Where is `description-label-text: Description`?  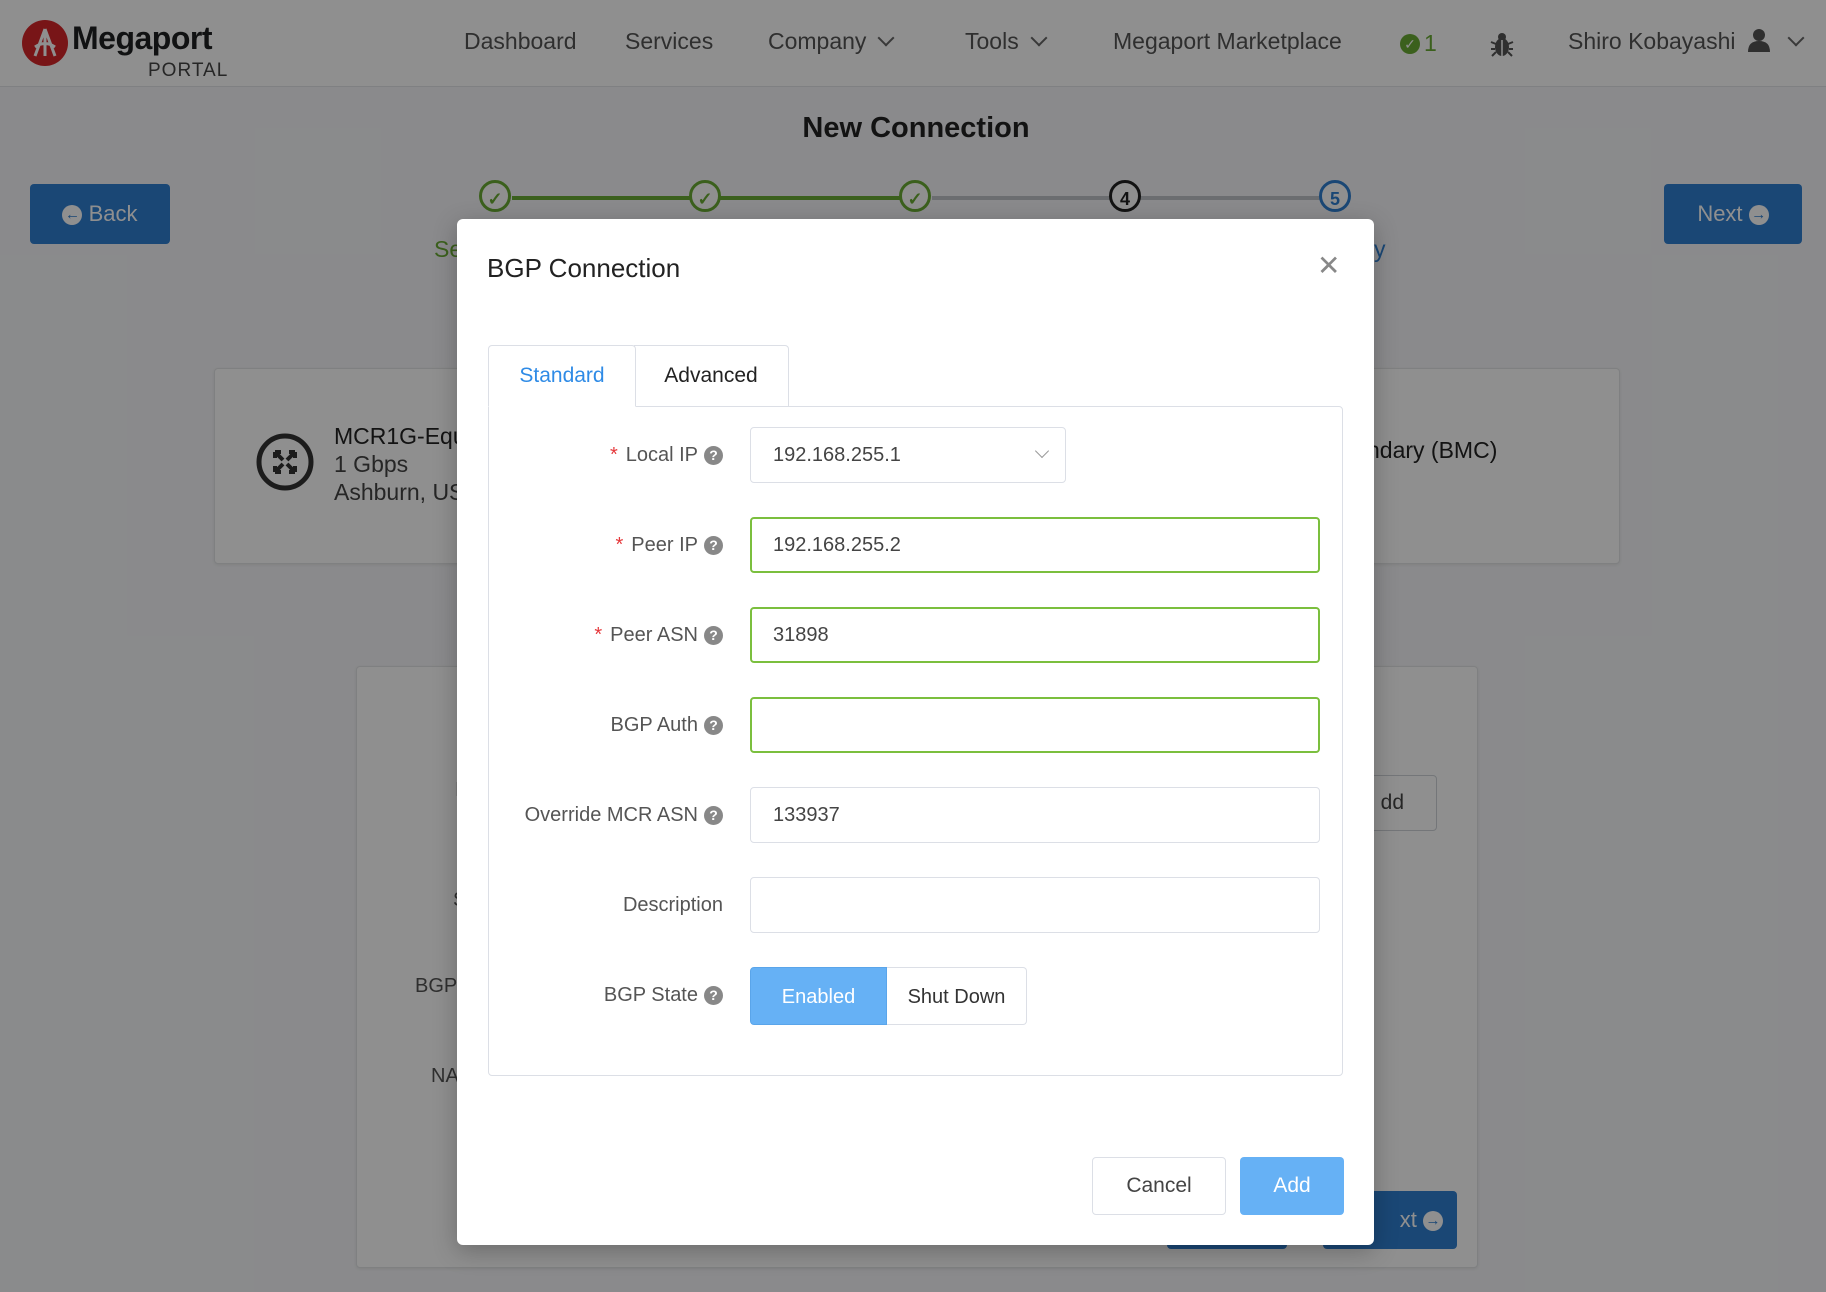
description-label-text: Description is located at coordinates (672, 905).